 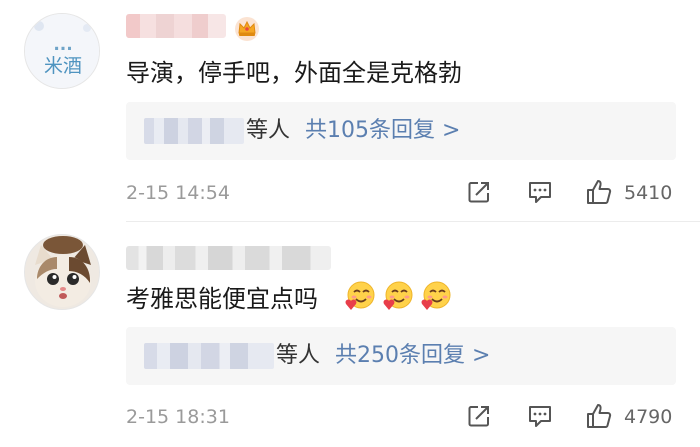 I want to click on avatar-image: ... 米酒, so click(x=62, y=51).